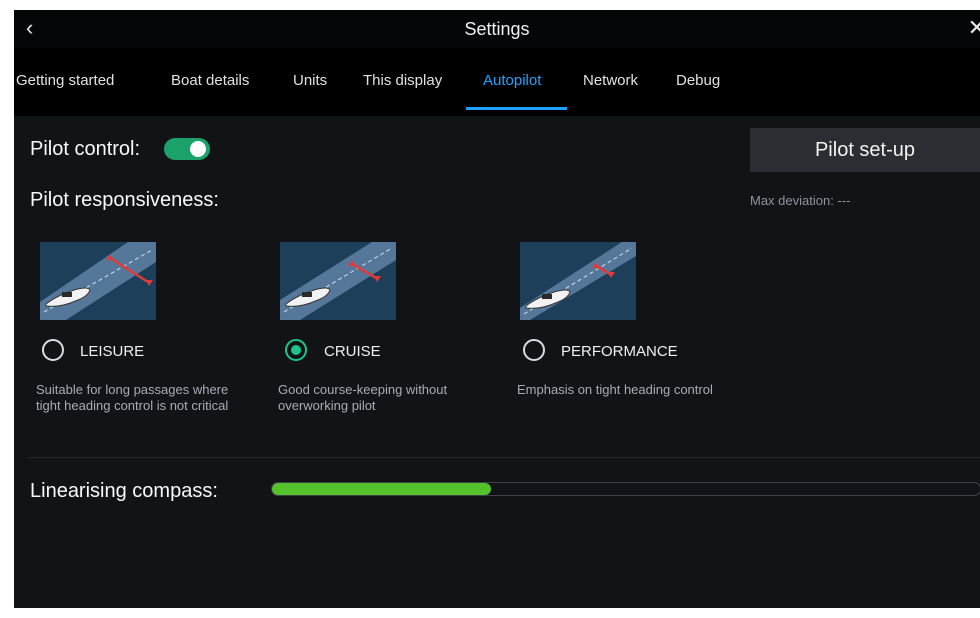  Describe the element at coordinates (504, 457) in the screenshot. I see `section-divider` at that location.